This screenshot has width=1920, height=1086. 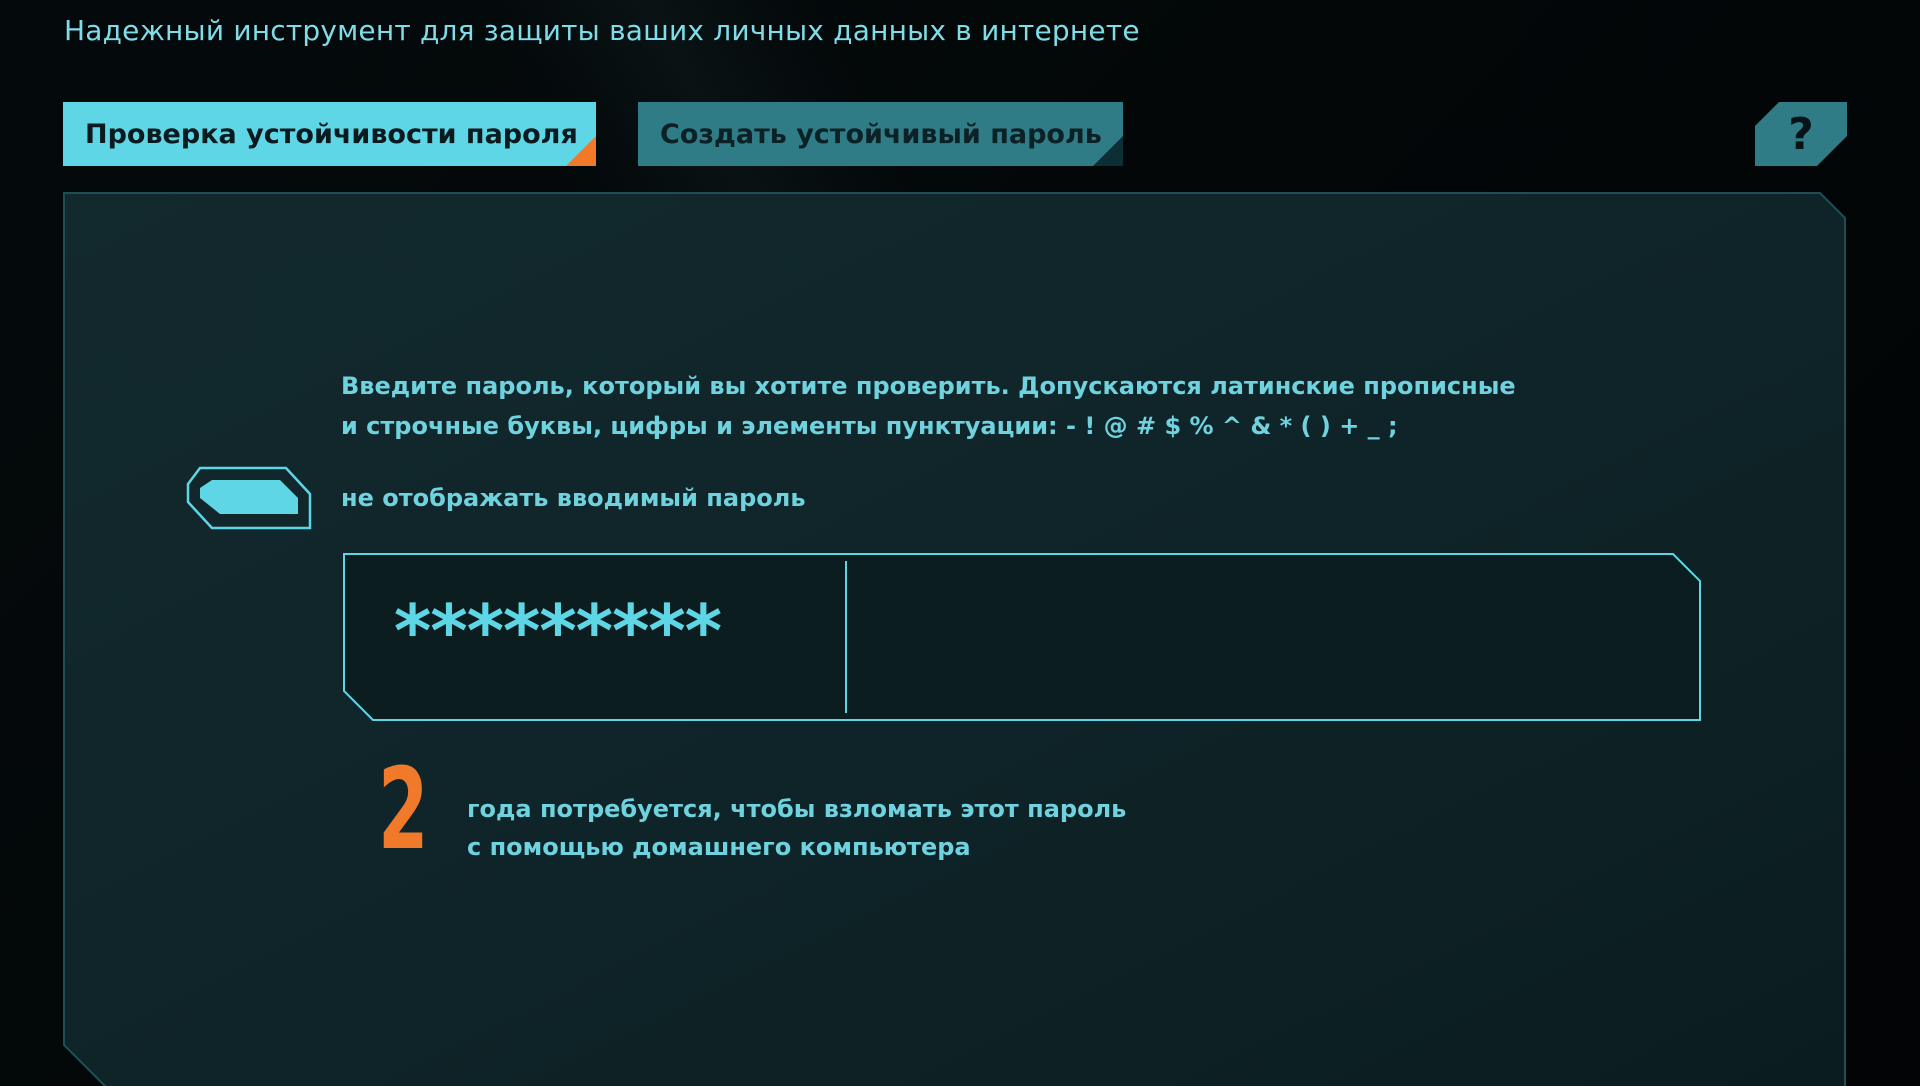 I want to click on crack-time-value: 2, so click(x=403, y=810).